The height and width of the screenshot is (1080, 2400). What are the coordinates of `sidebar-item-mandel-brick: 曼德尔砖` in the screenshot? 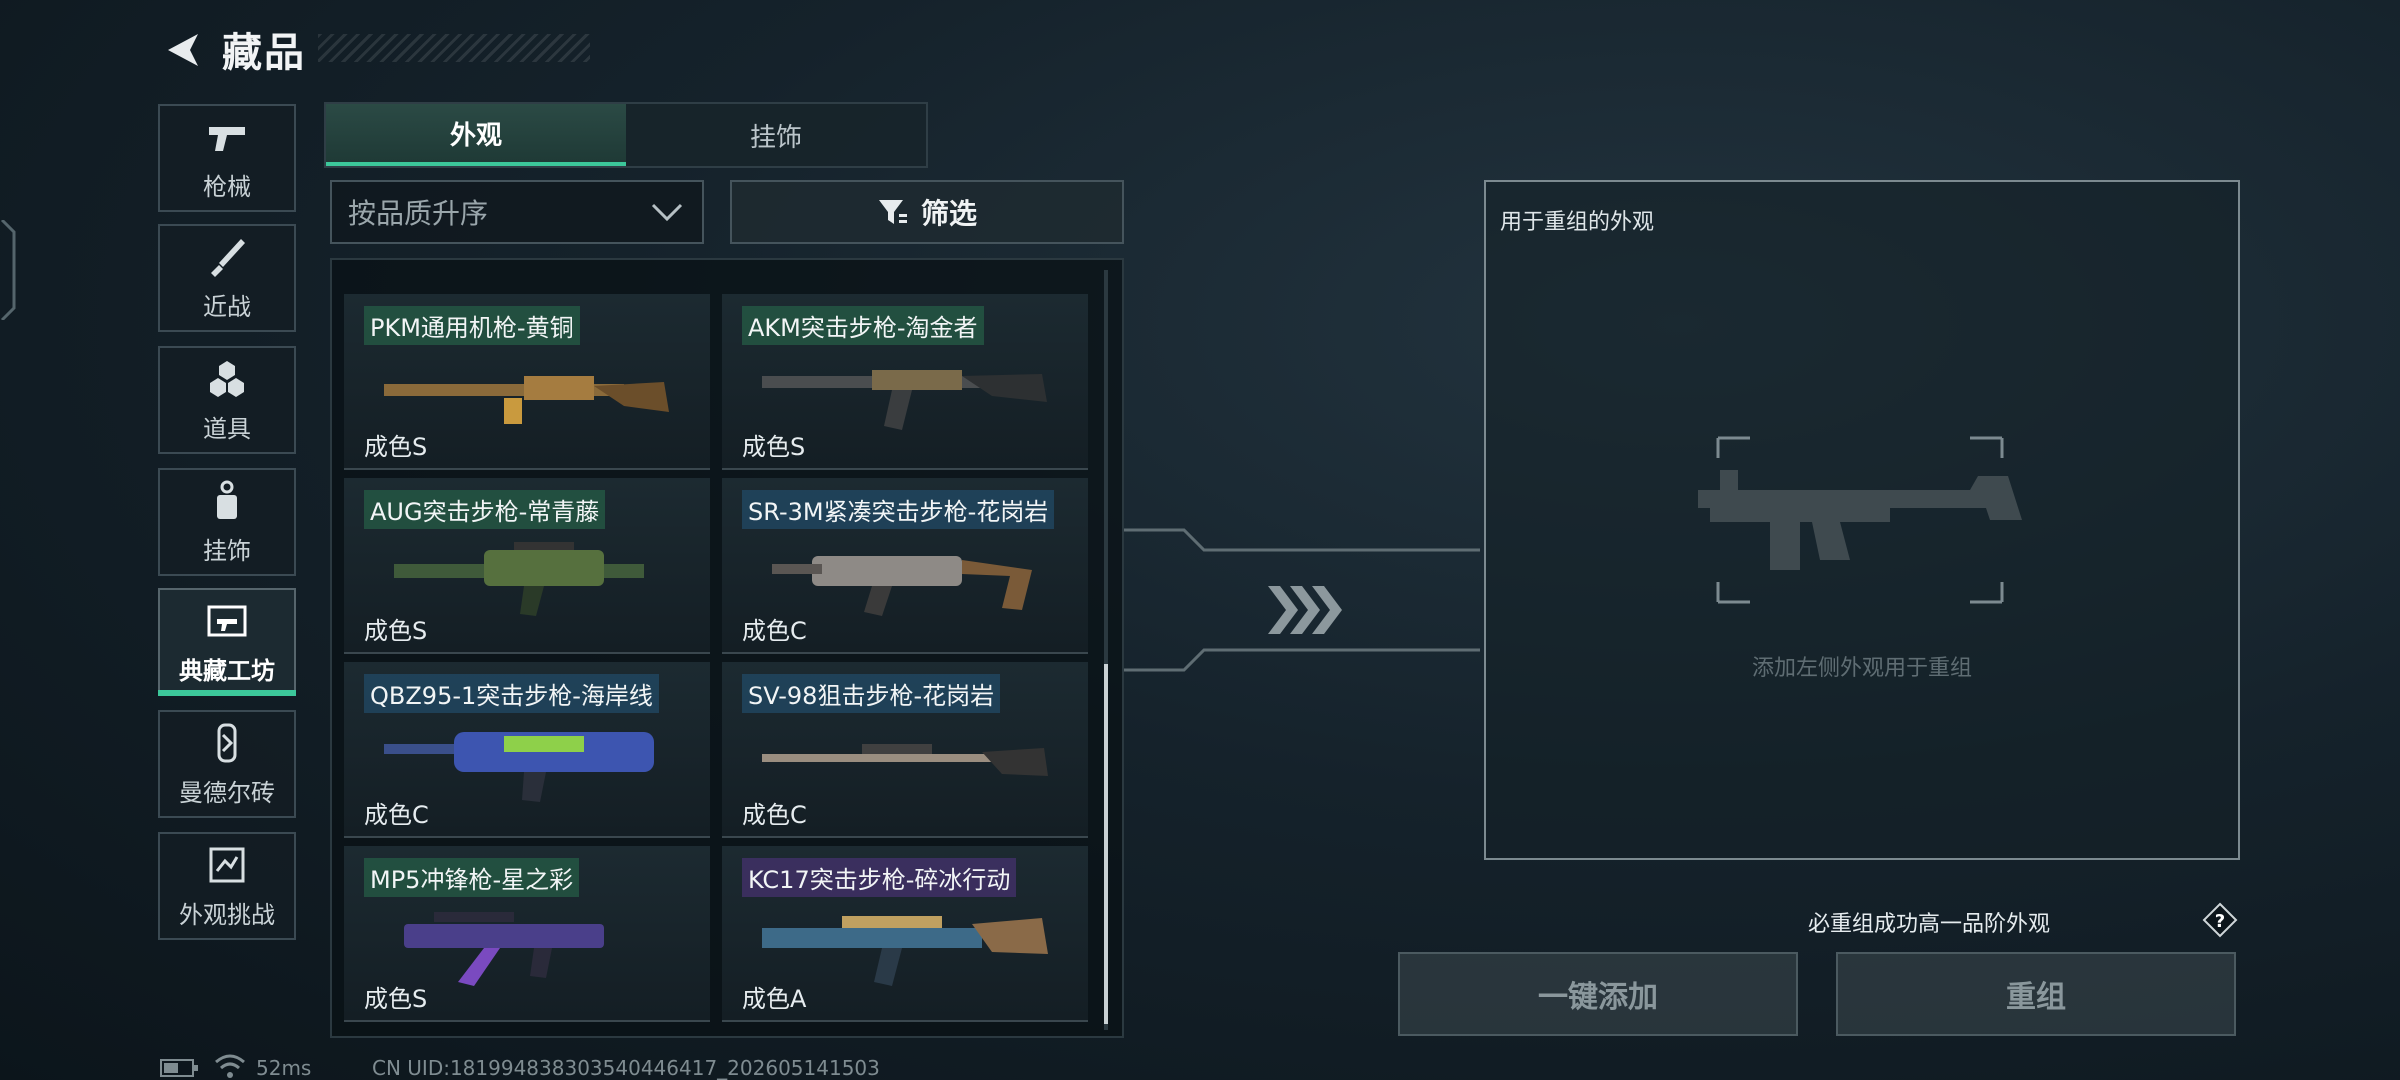 It's located at (227, 764).